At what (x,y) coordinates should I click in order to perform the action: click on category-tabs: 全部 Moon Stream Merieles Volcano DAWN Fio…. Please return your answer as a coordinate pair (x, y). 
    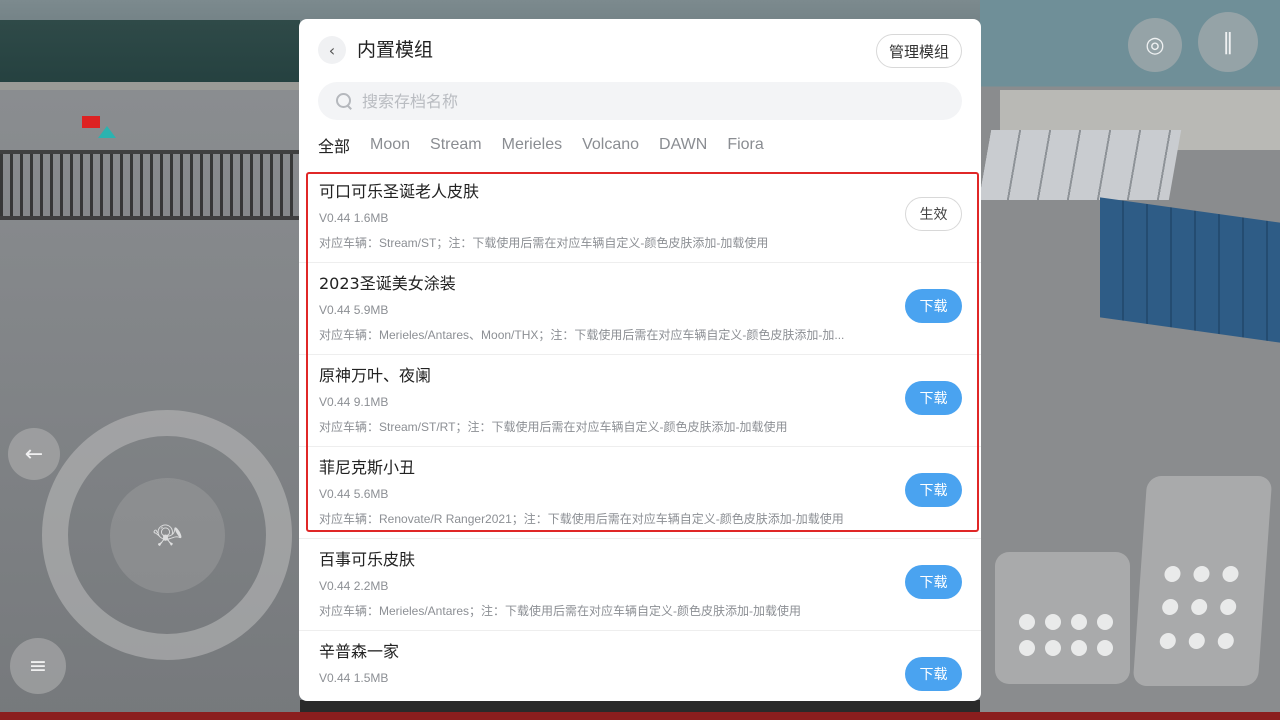
    Looking at the image, I should click on (551, 145).